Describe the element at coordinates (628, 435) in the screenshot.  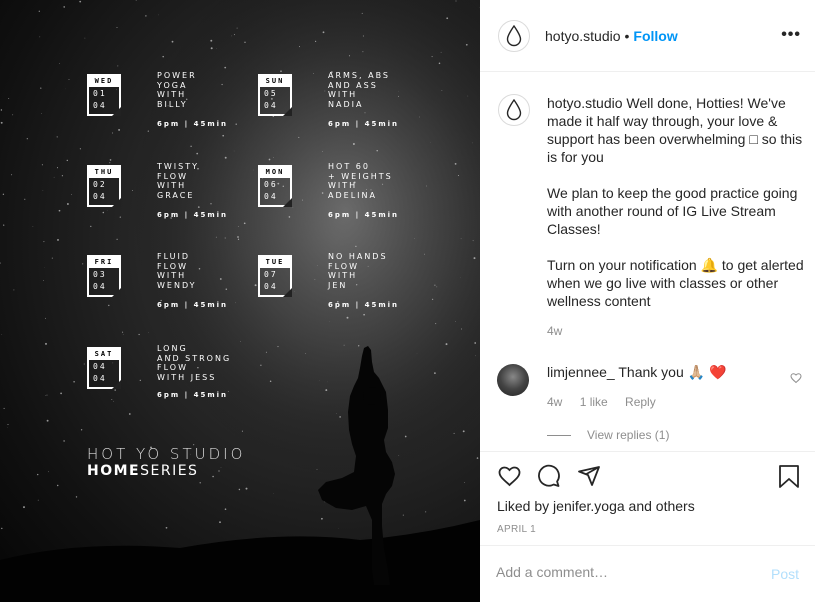
I see `view-replies-label: View replies (1)` at that location.